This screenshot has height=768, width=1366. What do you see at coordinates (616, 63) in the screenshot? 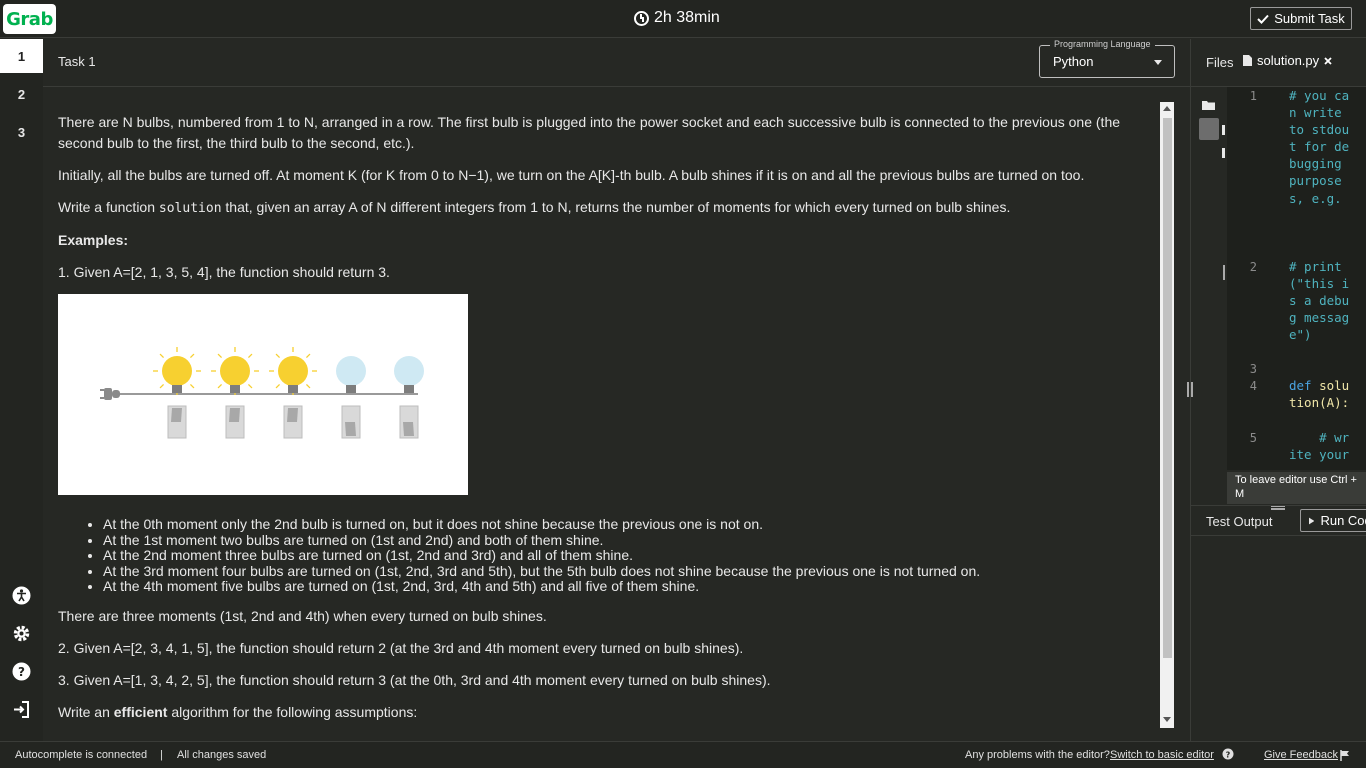
I see `task-header: Task 1 Programming Language Python` at bounding box center [616, 63].